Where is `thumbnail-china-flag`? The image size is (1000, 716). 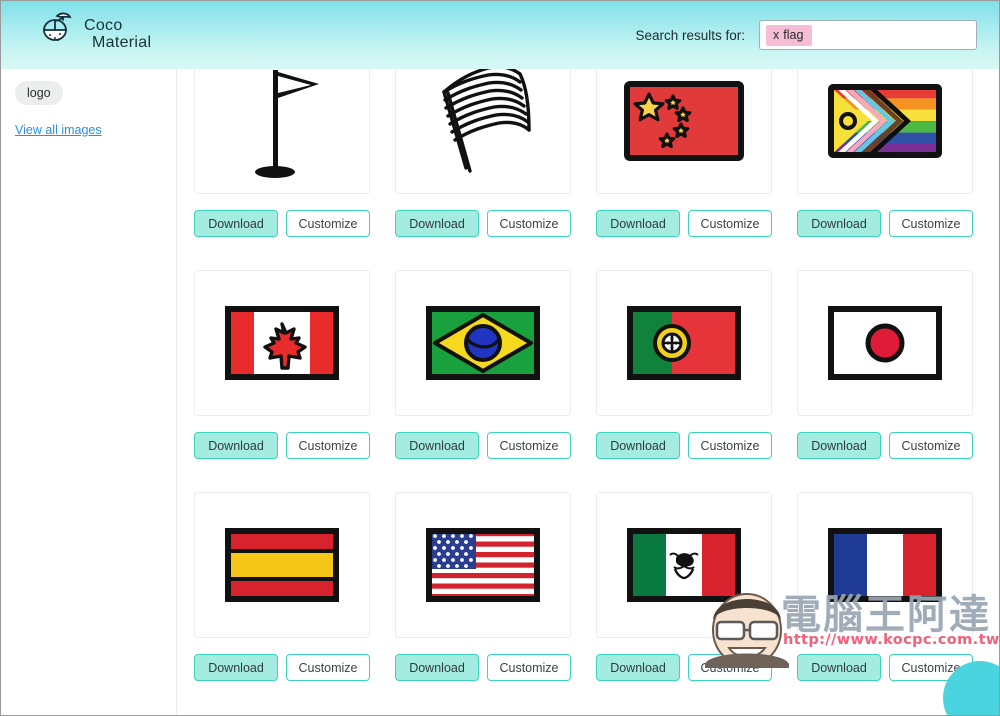
thumbnail-china-flag is located at coordinates (684, 121).